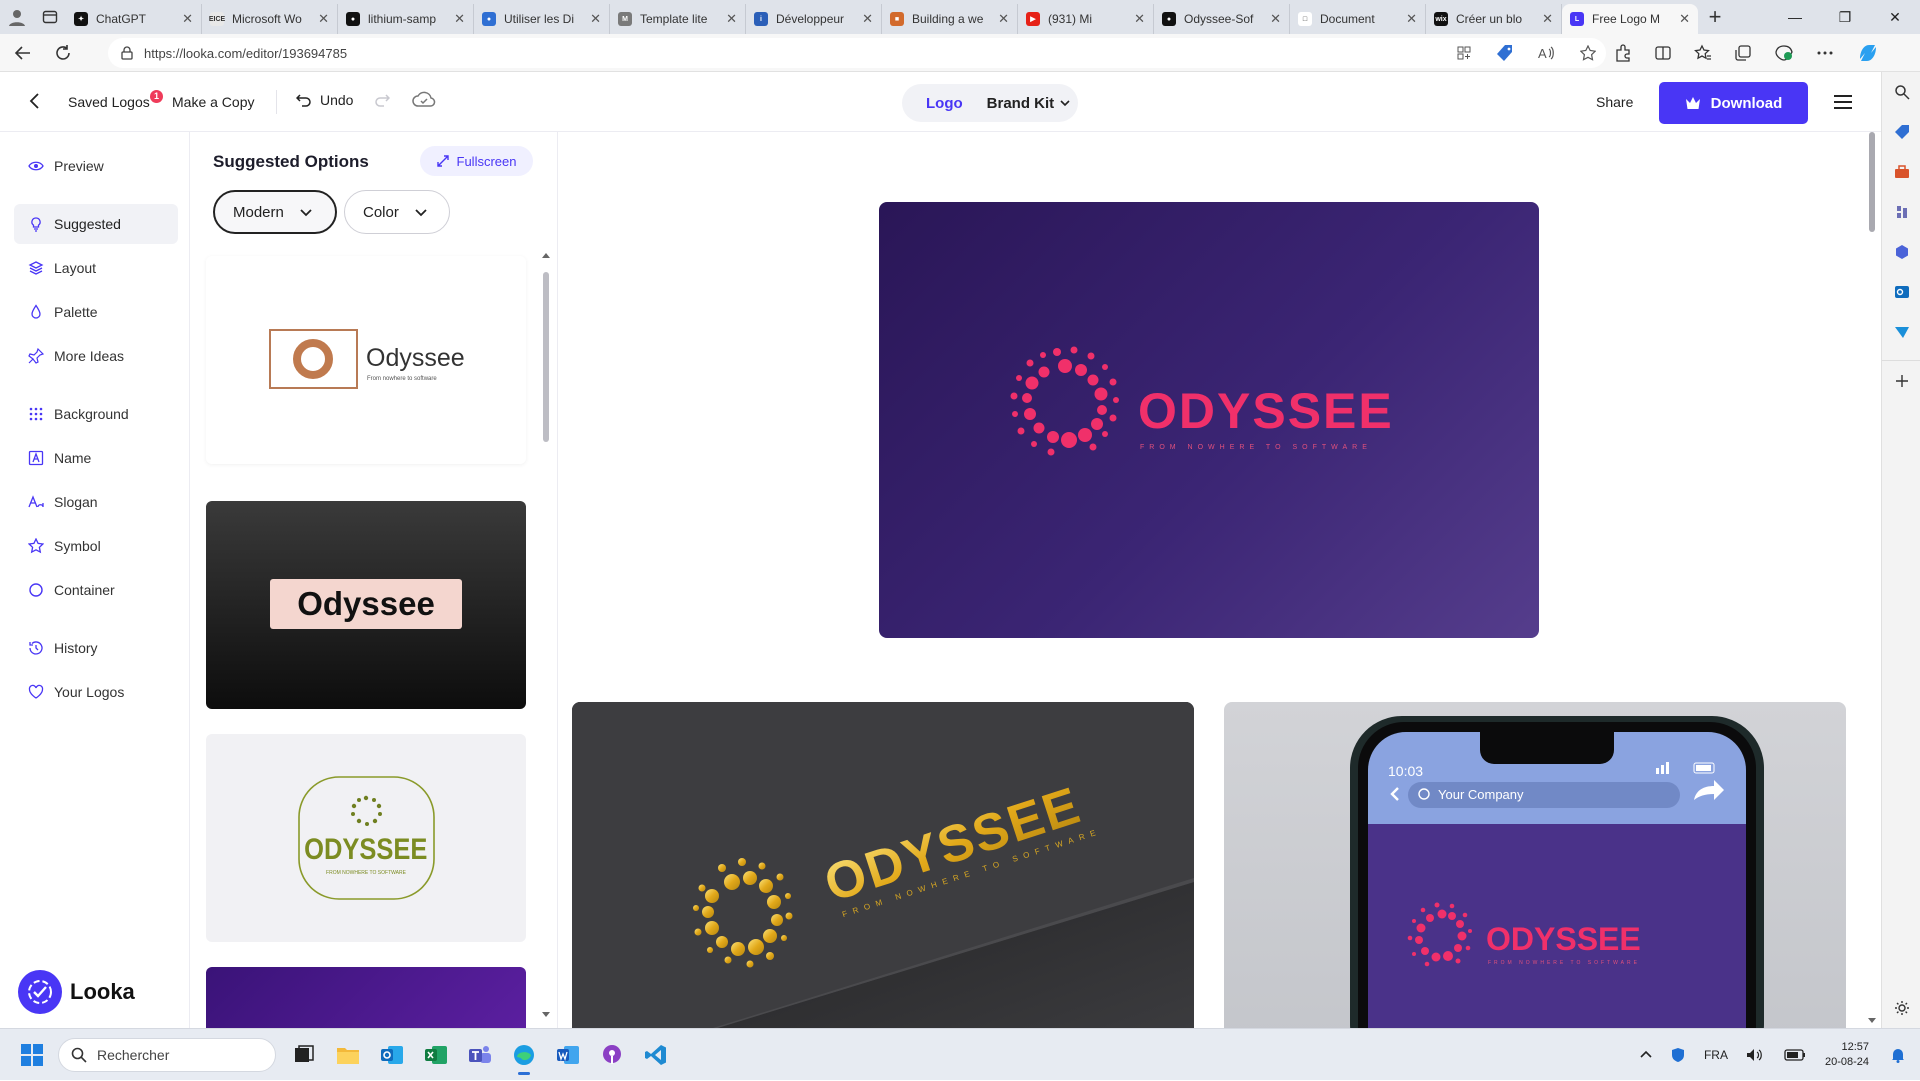 The width and height of the screenshot is (1920, 1081). I want to click on extensions-icon, so click(1623, 53).